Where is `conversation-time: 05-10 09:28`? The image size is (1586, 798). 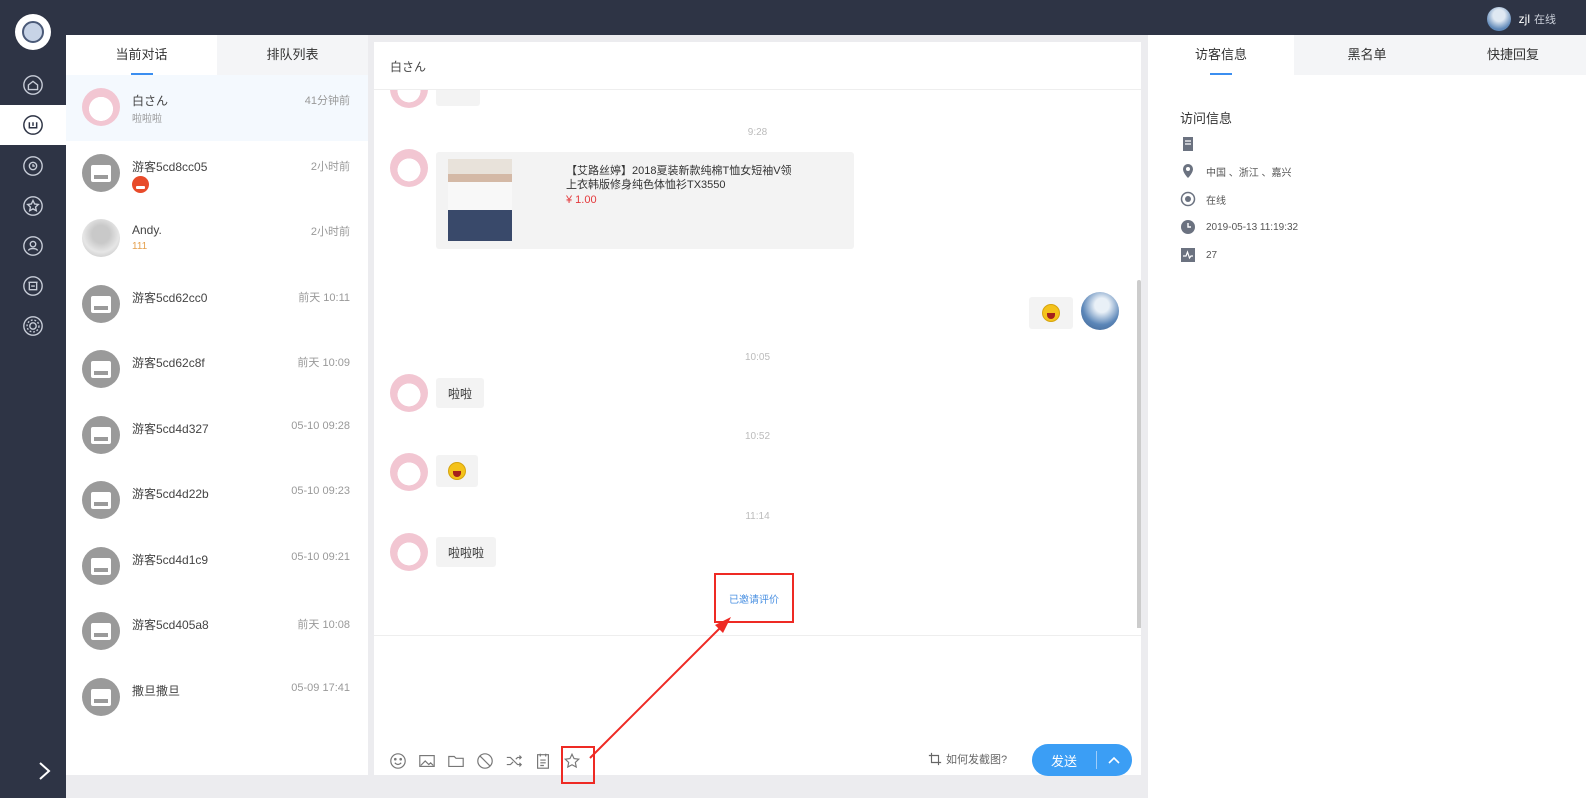
conversation-time: 05-10 09:28 is located at coordinates (320, 425).